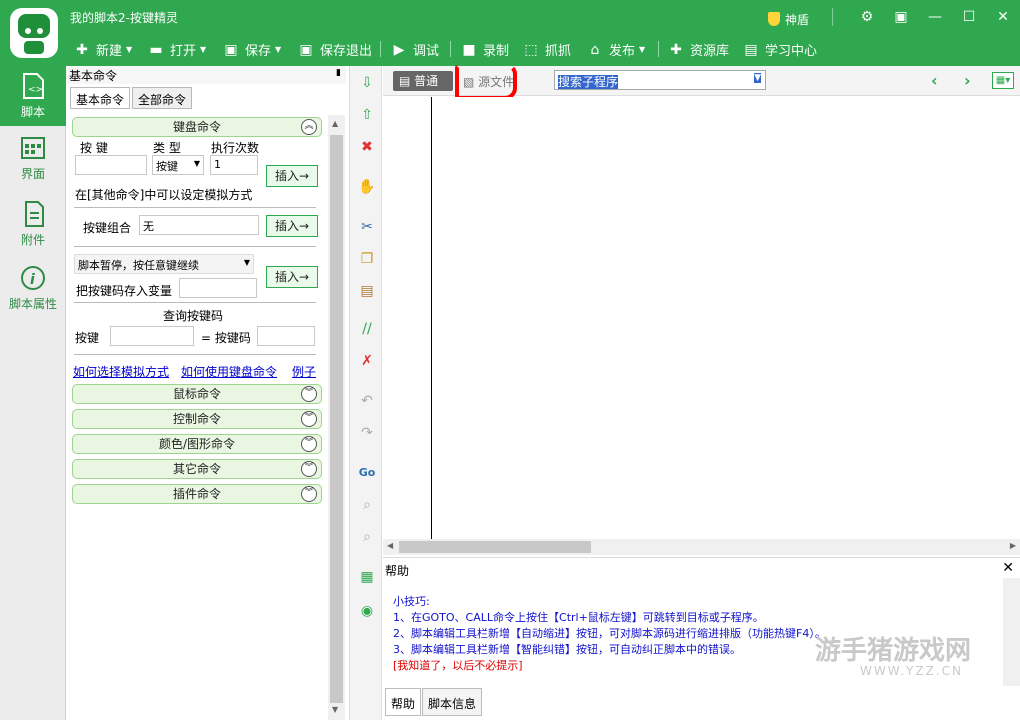 This screenshot has height=720, width=1020. What do you see at coordinates (197, 494) in the screenshot?
I see `plugin-commands-header: 插件命令 ︾` at bounding box center [197, 494].